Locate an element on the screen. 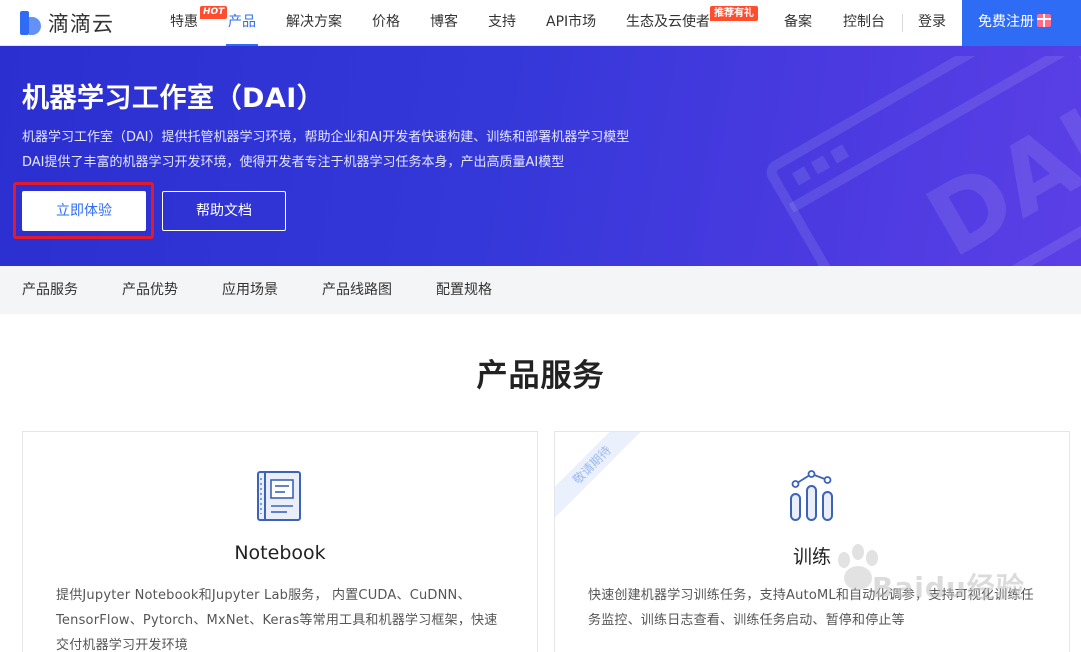 The image size is (1081, 652). register-button: 免费注册 is located at coordinates (1021, 23).